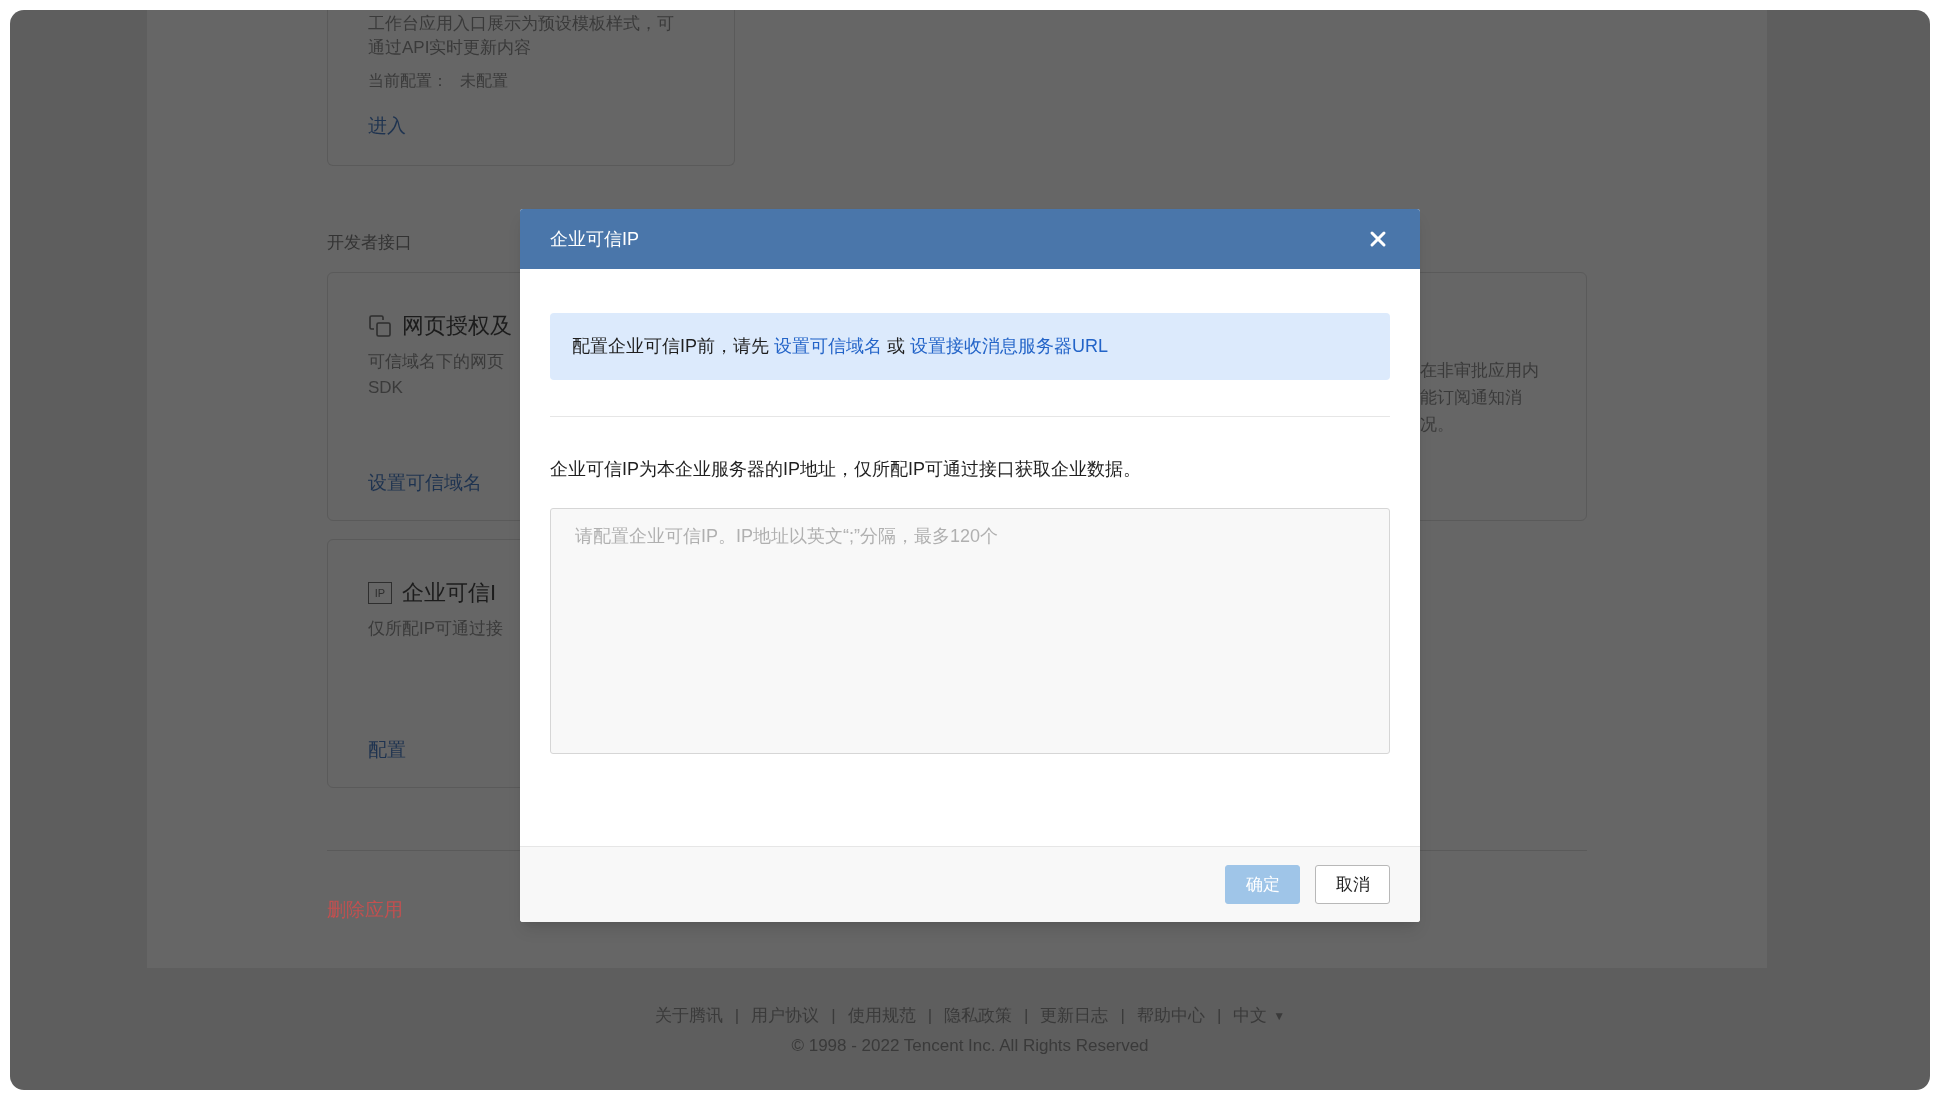 This screenshot has height=1100, width=1940. Describe the element at coordinates (449, 593) in the screenshot. I see `card-title: 企业可信I` at that location.